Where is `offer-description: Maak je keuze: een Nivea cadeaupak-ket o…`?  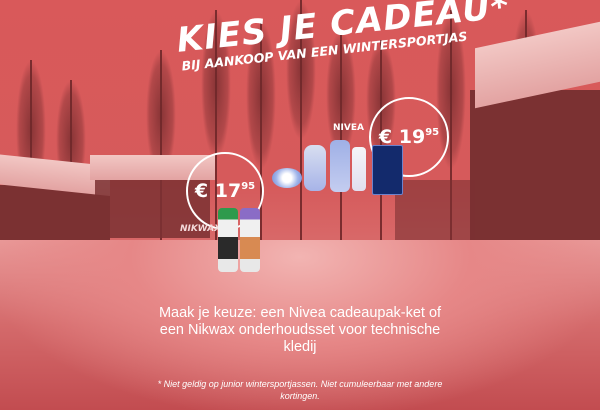 offer-description: Maak je keuze: een Nivea cadeaupak-ket o… is located at coordinates (300, 330).